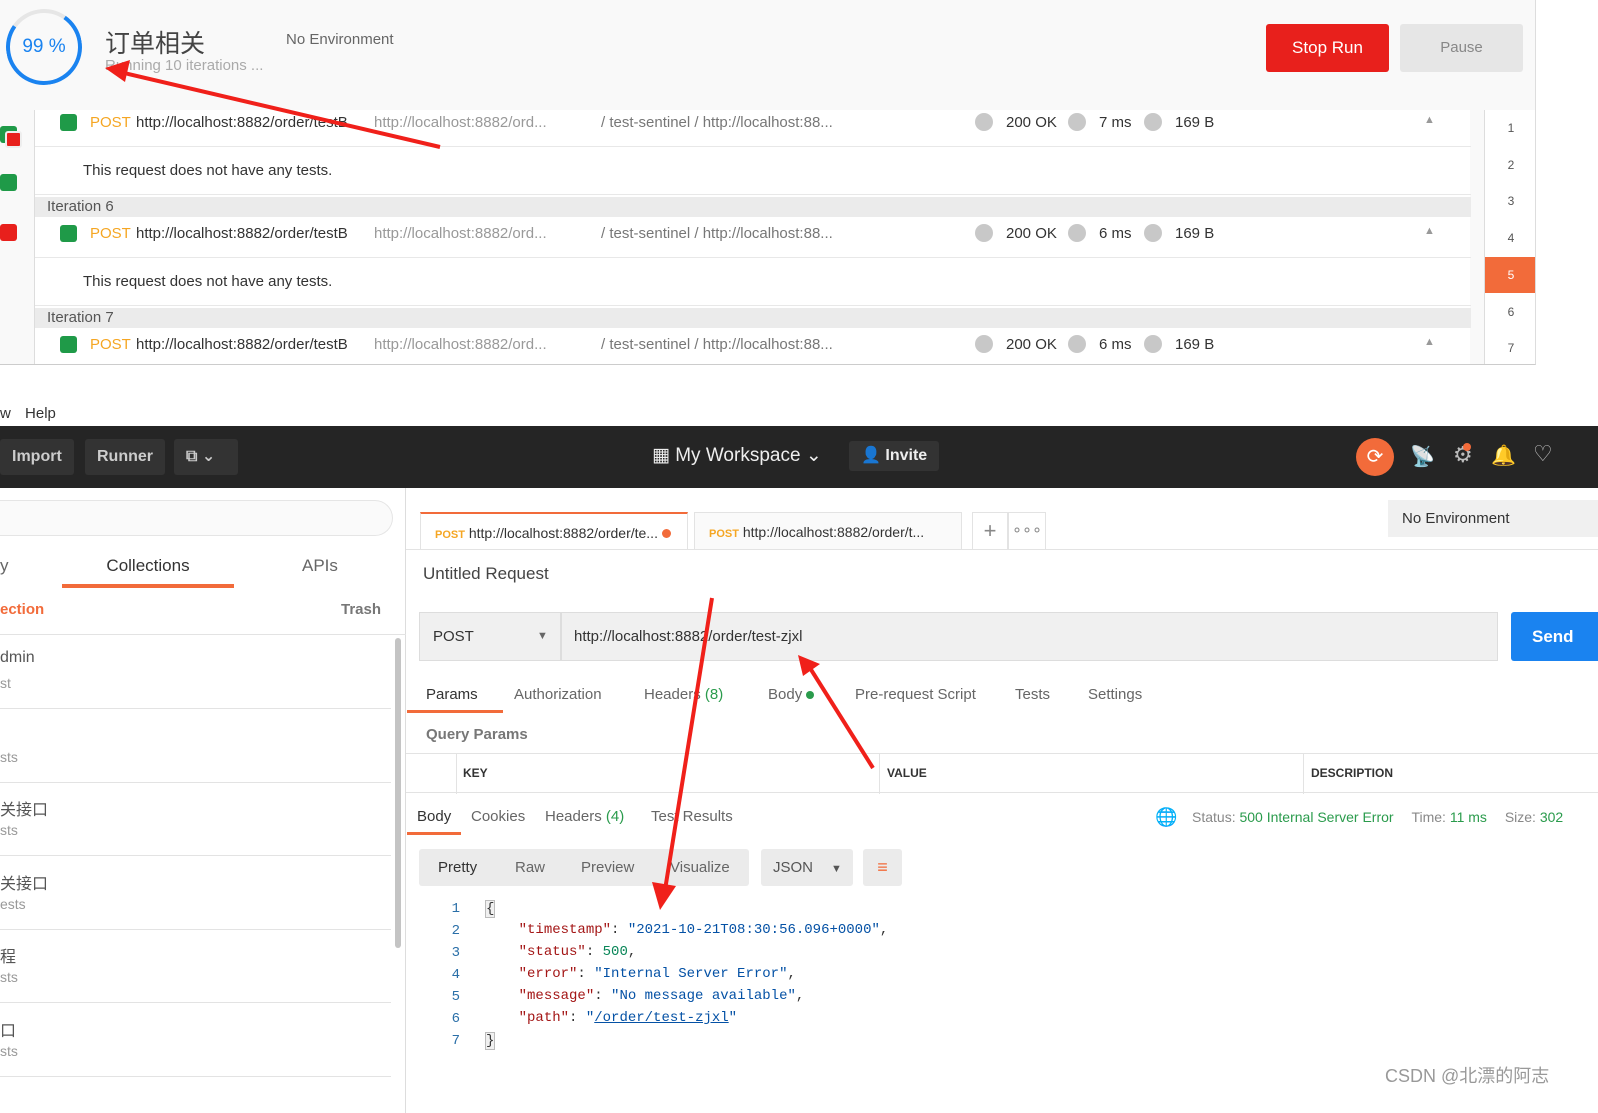 This screenshot has height=1113, width=1598. I want to click on arrow-to-progress, so click(280, 109).